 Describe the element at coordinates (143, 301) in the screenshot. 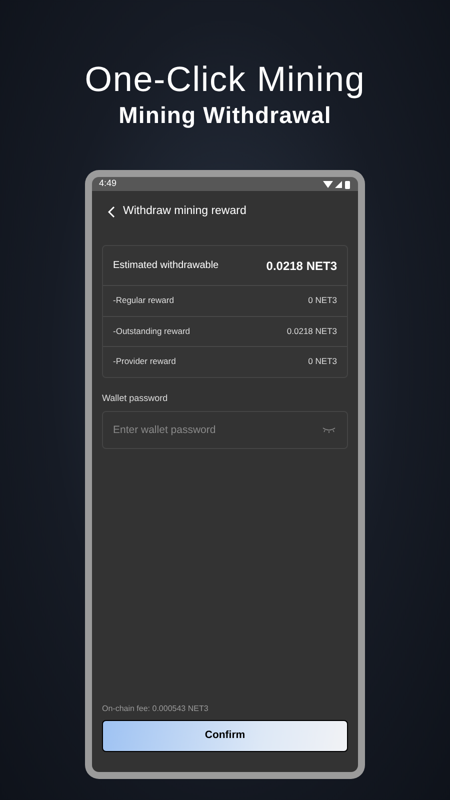

I see `reward-label: -Regular reward` at that location.